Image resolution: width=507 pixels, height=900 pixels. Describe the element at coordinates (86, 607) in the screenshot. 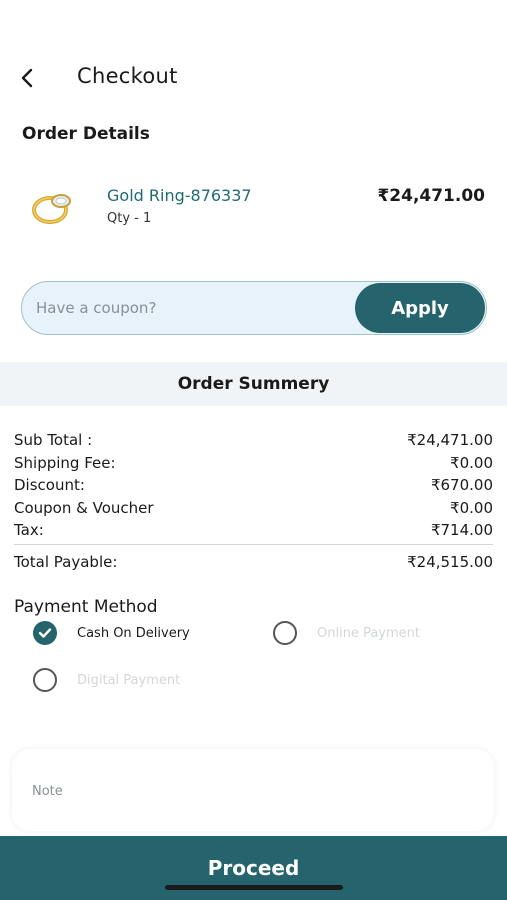

I see `payment-method-title: Payment Method` at that location.